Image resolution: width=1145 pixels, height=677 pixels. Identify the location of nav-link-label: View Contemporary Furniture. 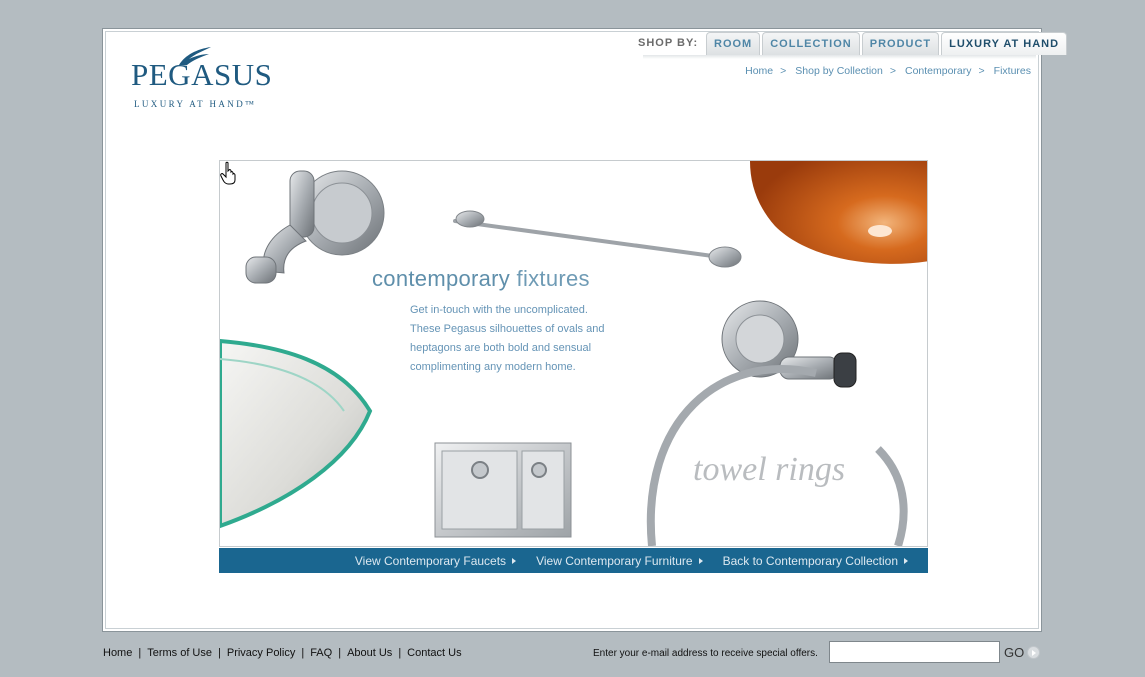
(614, 560).